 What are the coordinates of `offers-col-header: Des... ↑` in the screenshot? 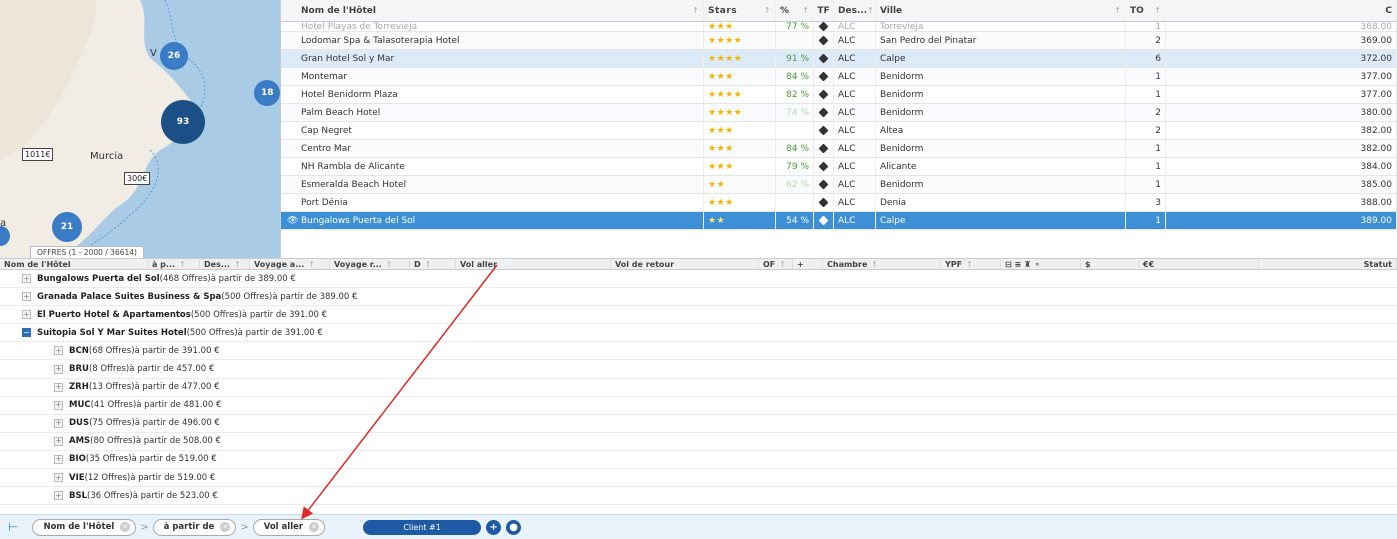 It's located at (225, 264).